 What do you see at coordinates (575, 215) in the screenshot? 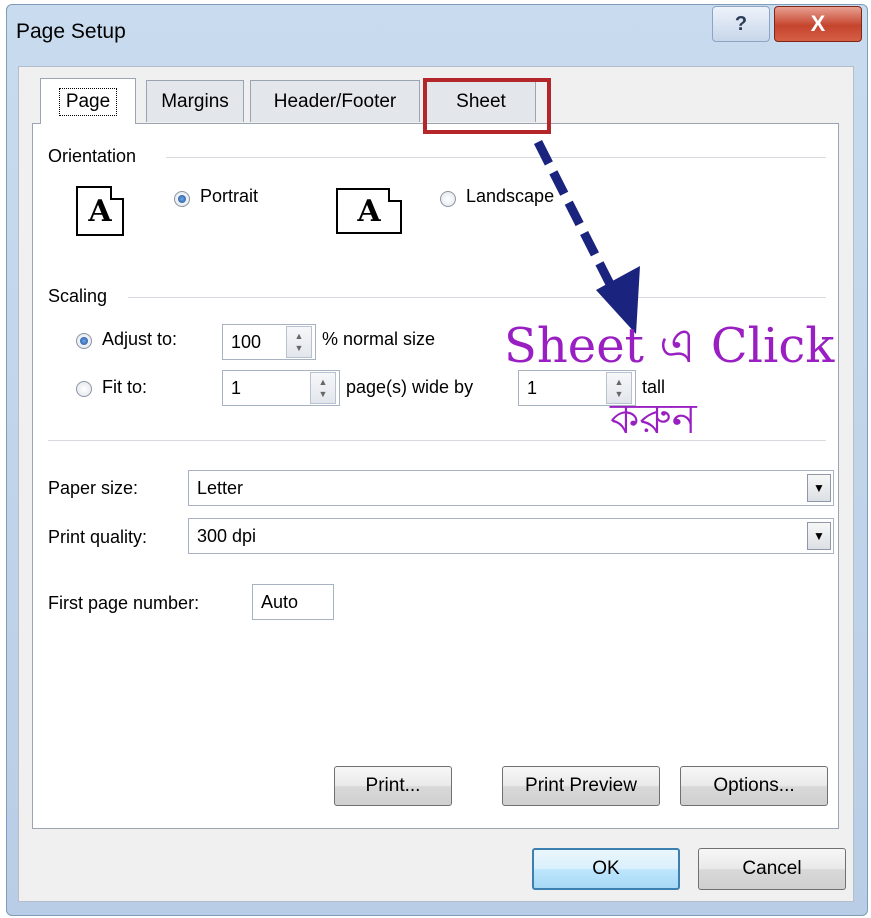
I see `arrow-shaft` at bounding box center [575, 215].